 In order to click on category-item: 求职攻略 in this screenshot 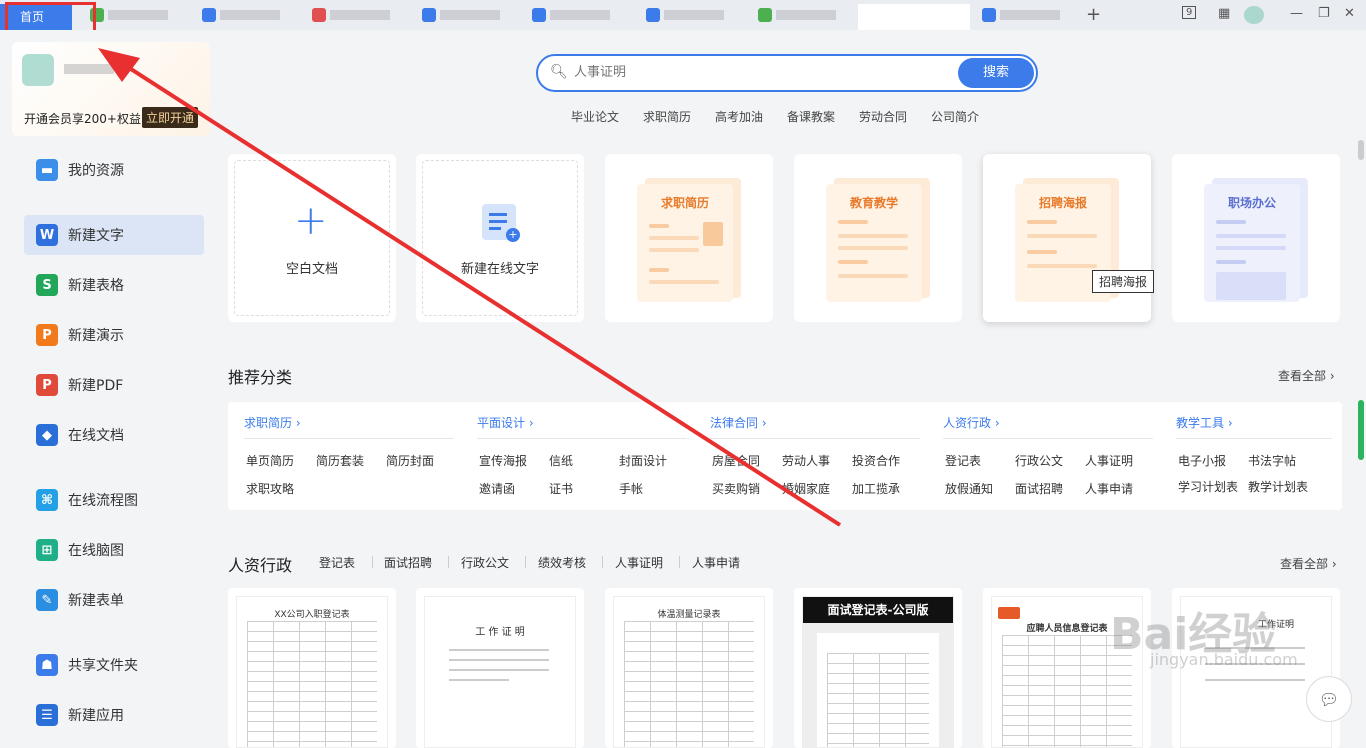, I will do `click(270, 488)`.